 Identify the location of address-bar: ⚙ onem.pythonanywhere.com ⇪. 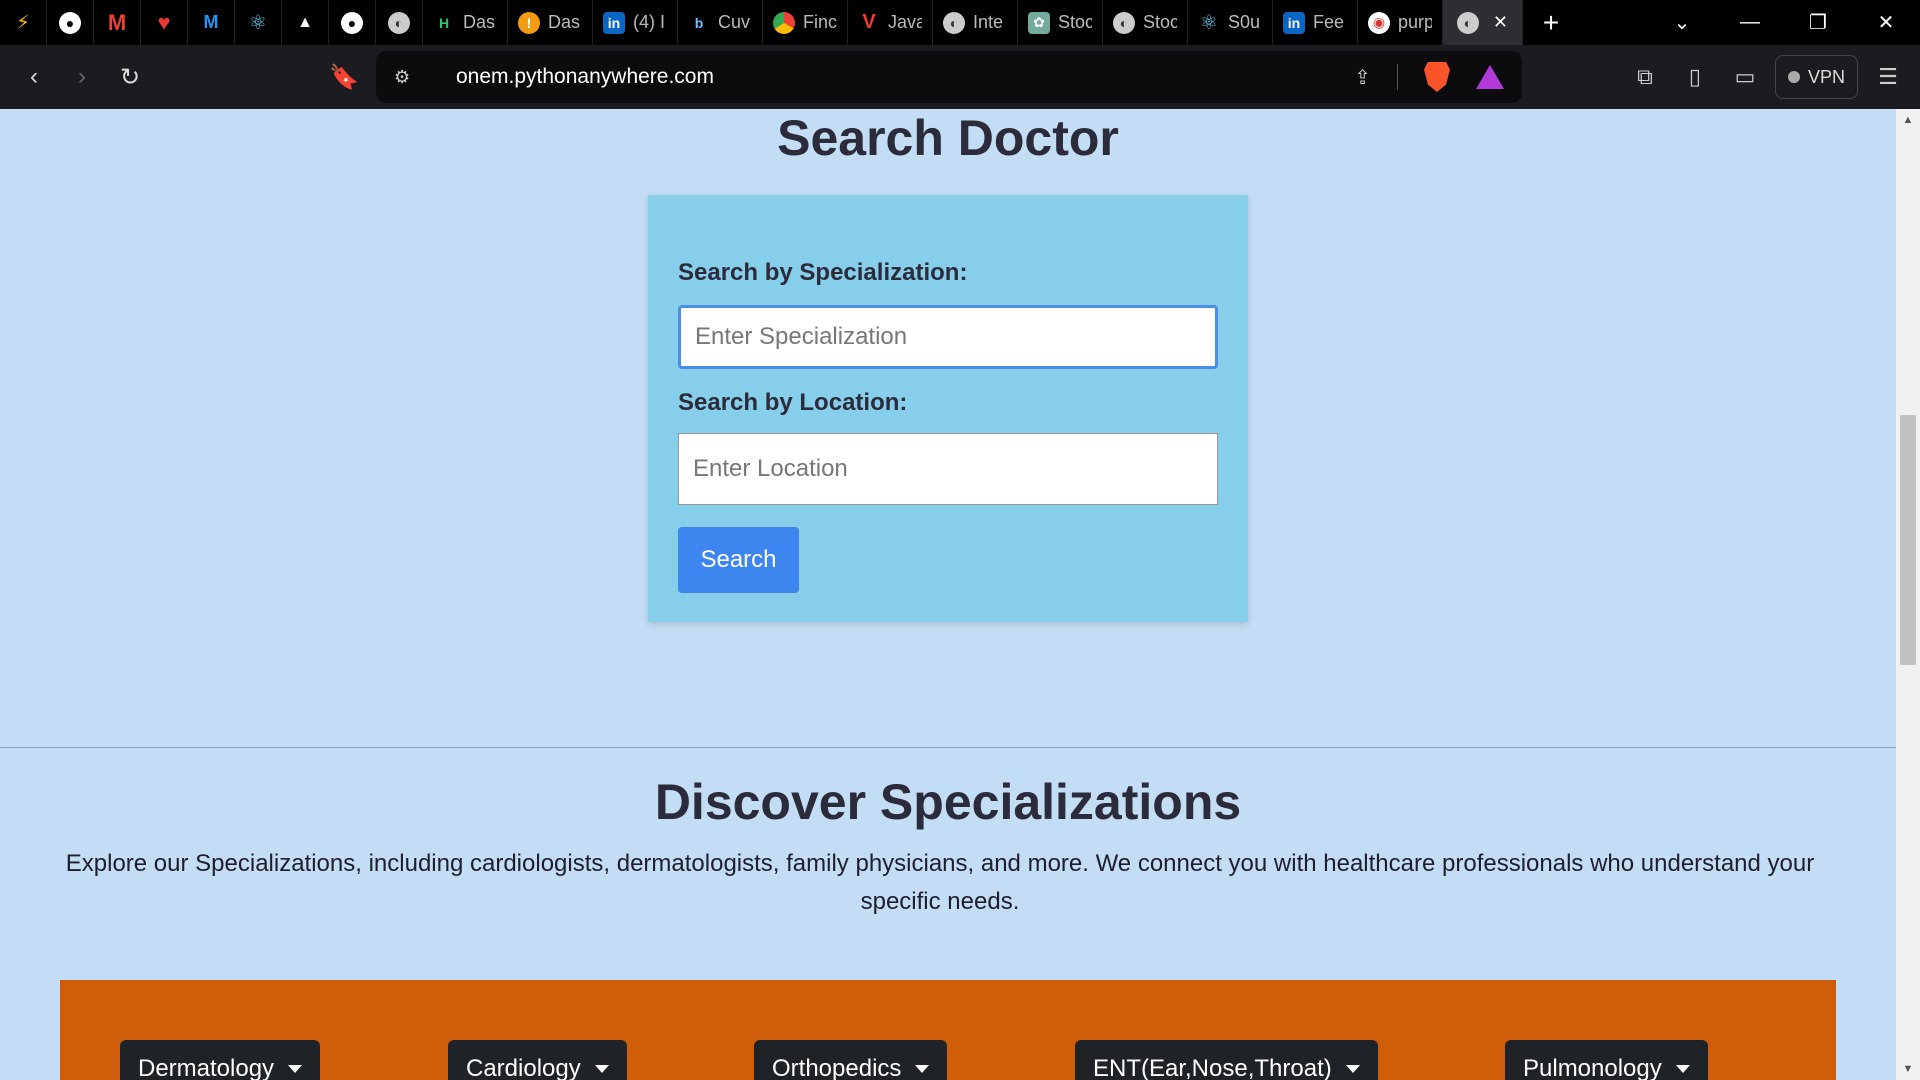
(949, 77).